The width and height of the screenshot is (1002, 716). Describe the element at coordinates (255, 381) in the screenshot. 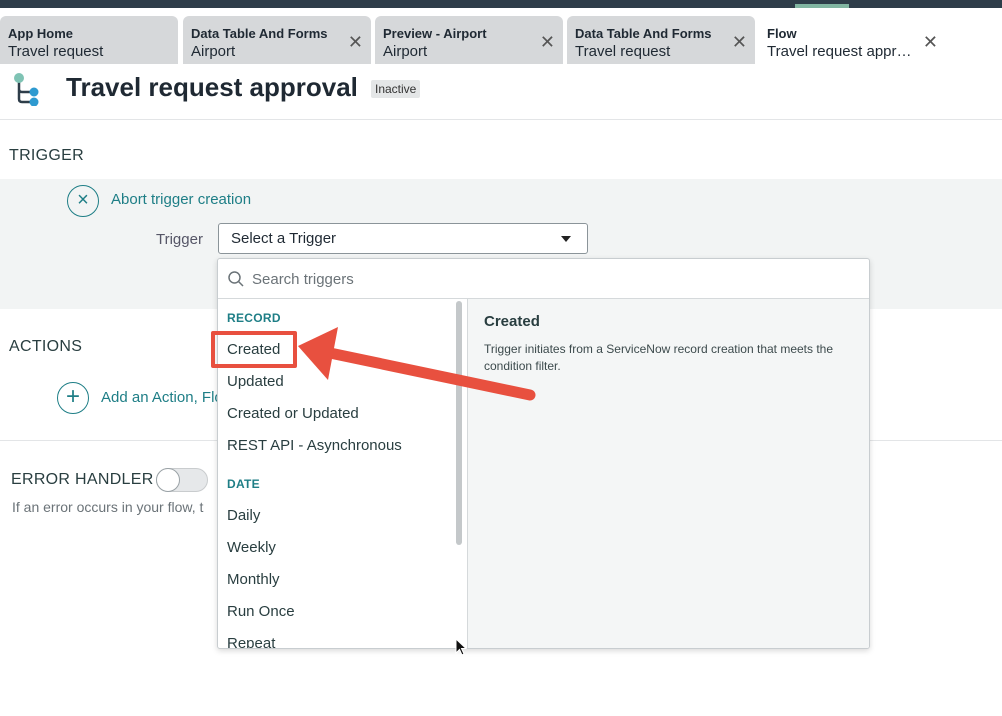

I see `option-updated: Updated` at that location.